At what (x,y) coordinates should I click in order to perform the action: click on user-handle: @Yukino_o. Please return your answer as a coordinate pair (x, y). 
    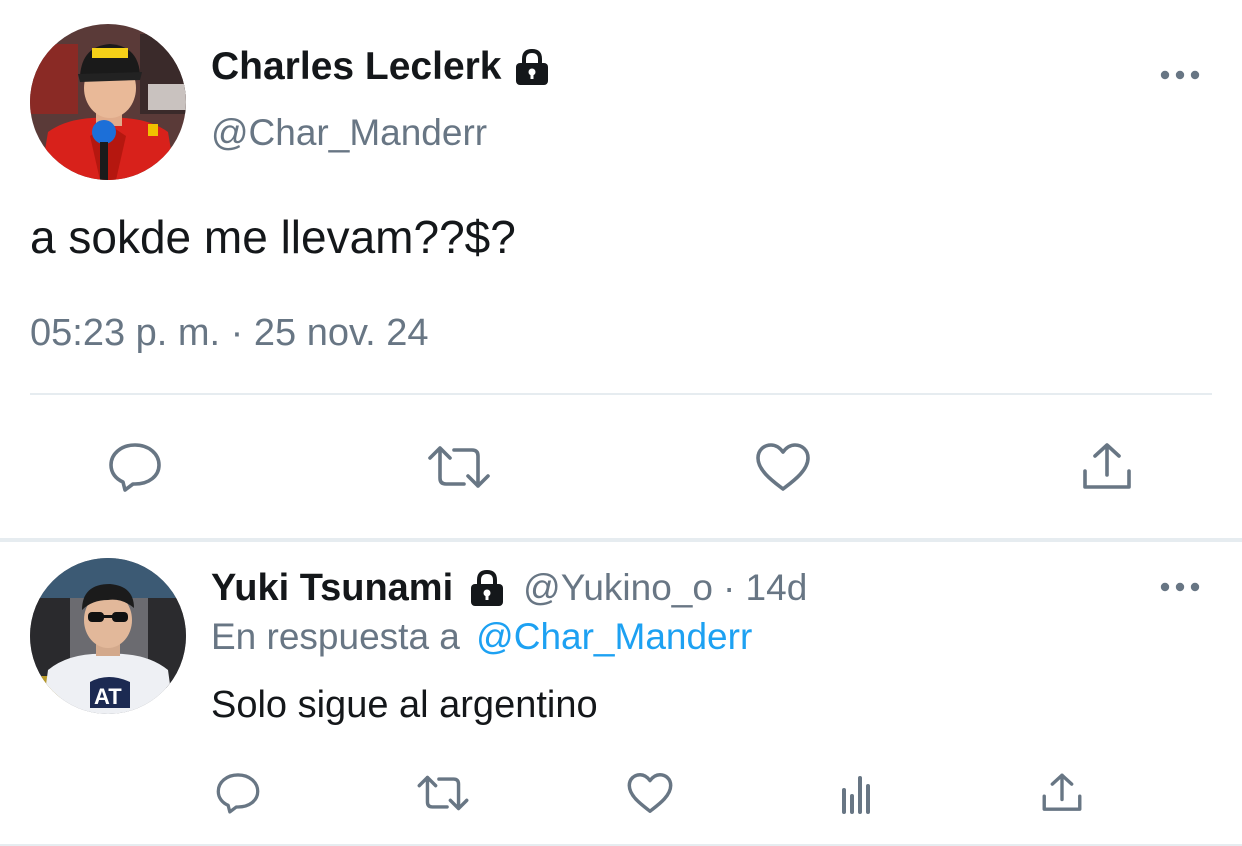
    Looking at the image, I should click on (618, 588).